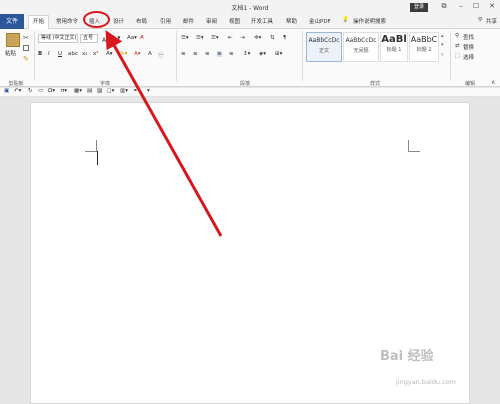 The height and width of the screenshot is (404, 500). Describe the element at coordinates (426, 382) in the screenshot. I see `watermark-url: jingyan.baidu.com` at that location.